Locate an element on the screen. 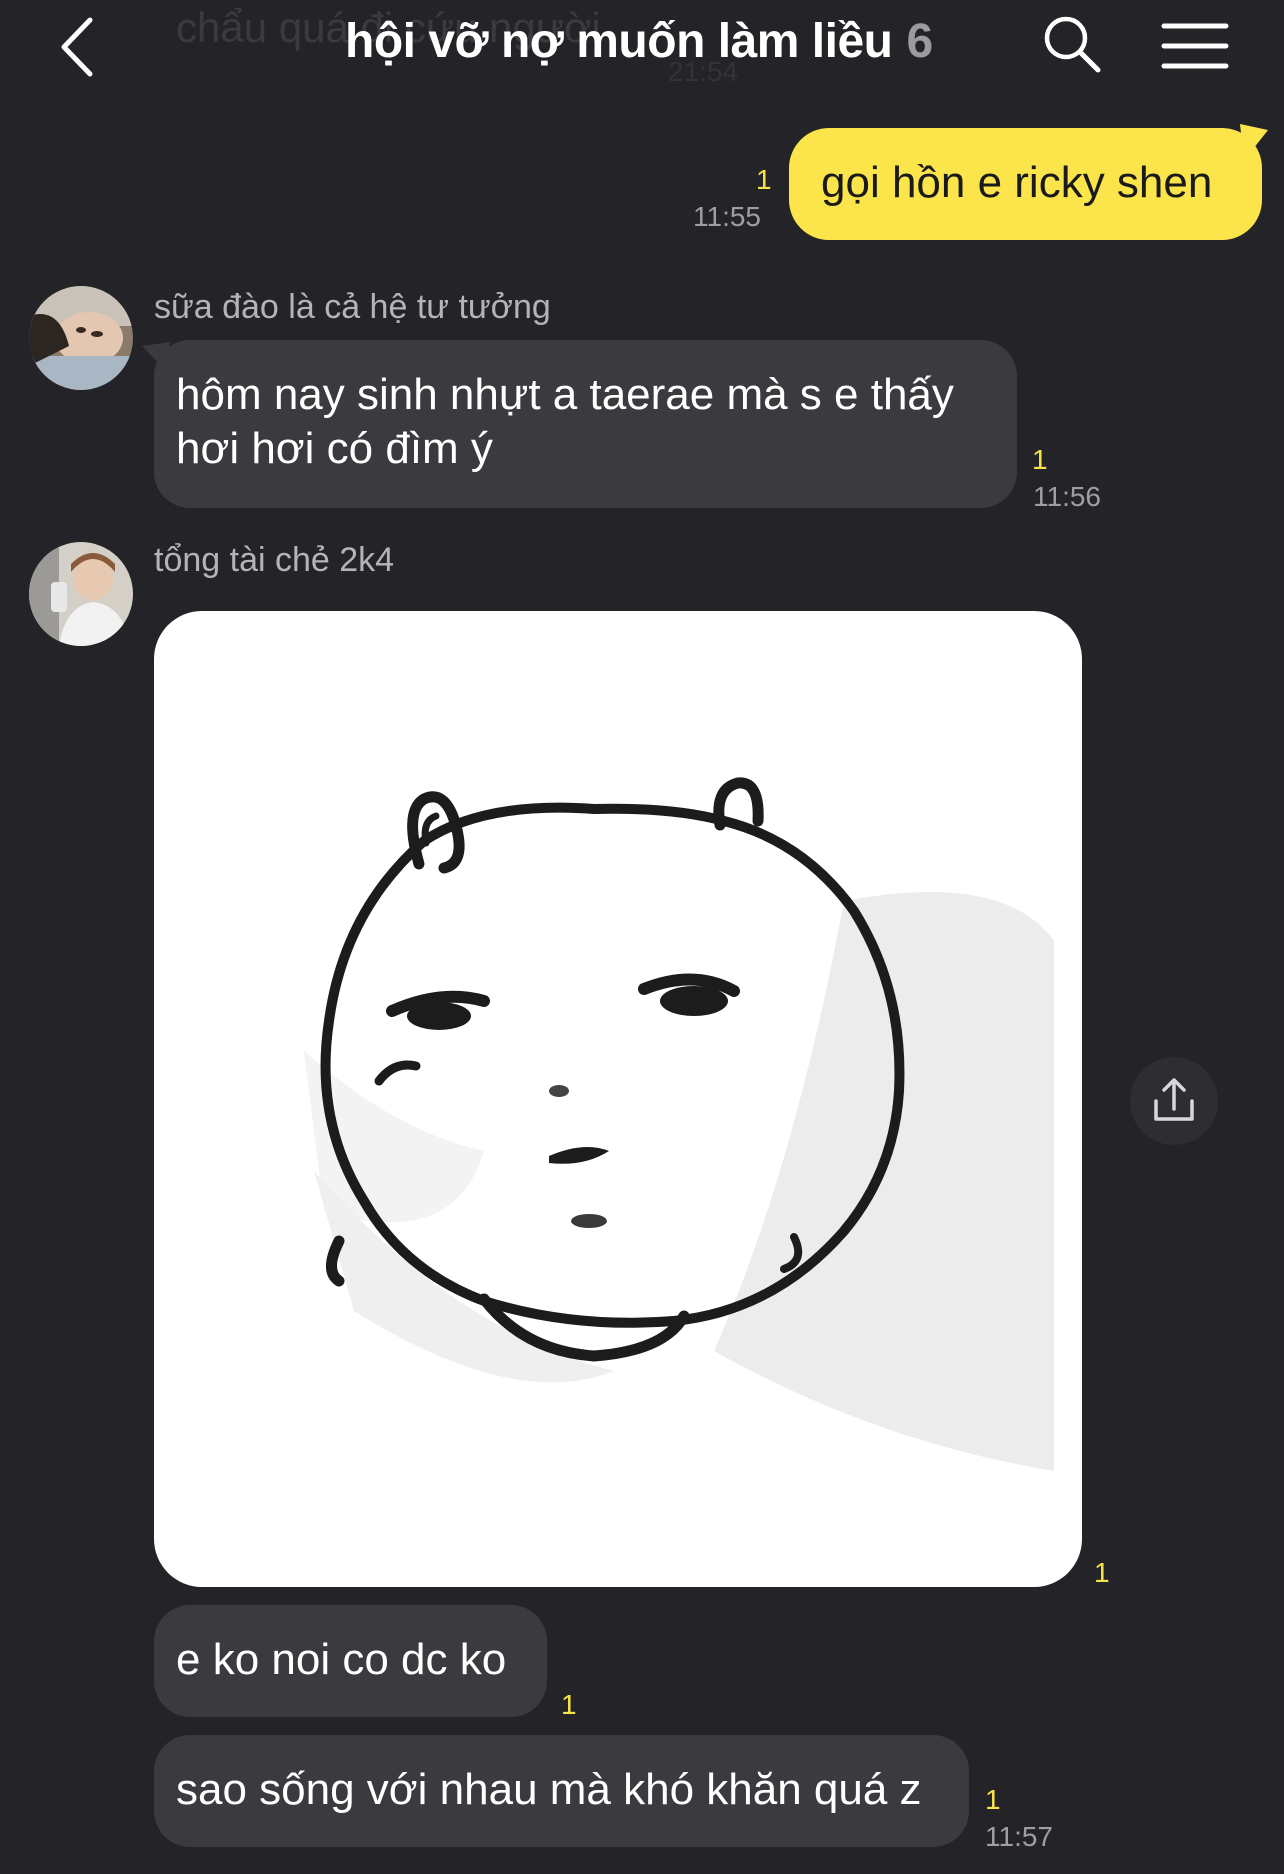 This screenshot has height=1874, width=1284. sender-name: tổng tài chẻ 2k4 is located at coordinates (274, 560).